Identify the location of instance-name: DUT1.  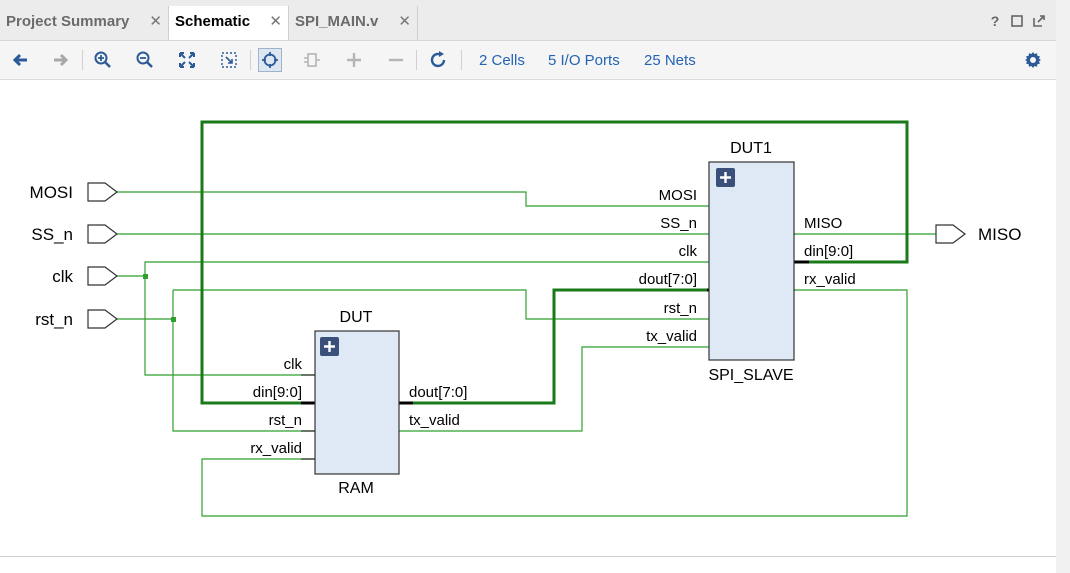
(751, 148).